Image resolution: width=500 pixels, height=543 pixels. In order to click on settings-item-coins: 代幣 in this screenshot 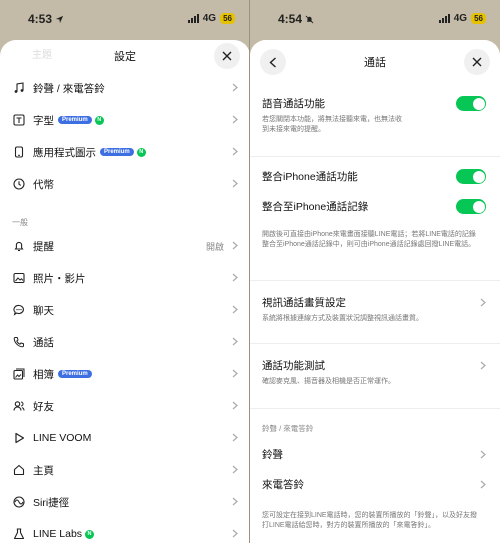, I will do `click(124, 184)`.